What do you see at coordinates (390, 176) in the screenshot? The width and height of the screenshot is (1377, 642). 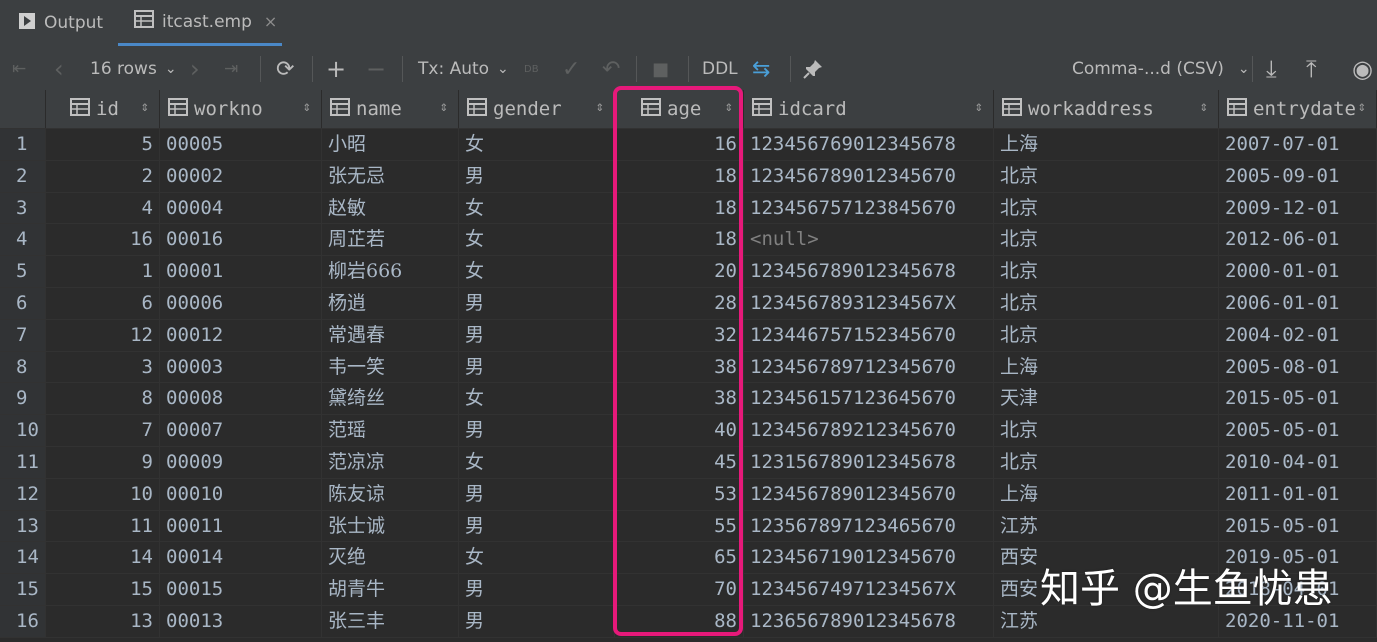 I see `cell-name: 张无忌` at bounding box center [390, 176].